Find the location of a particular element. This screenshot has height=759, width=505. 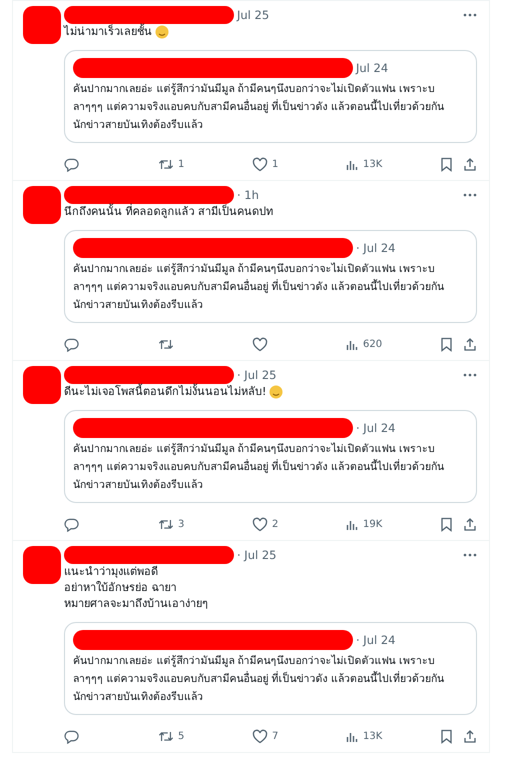

post-text: ไม่น่ามาเร็วเลยชั้น is located at coordinates (108, 32).